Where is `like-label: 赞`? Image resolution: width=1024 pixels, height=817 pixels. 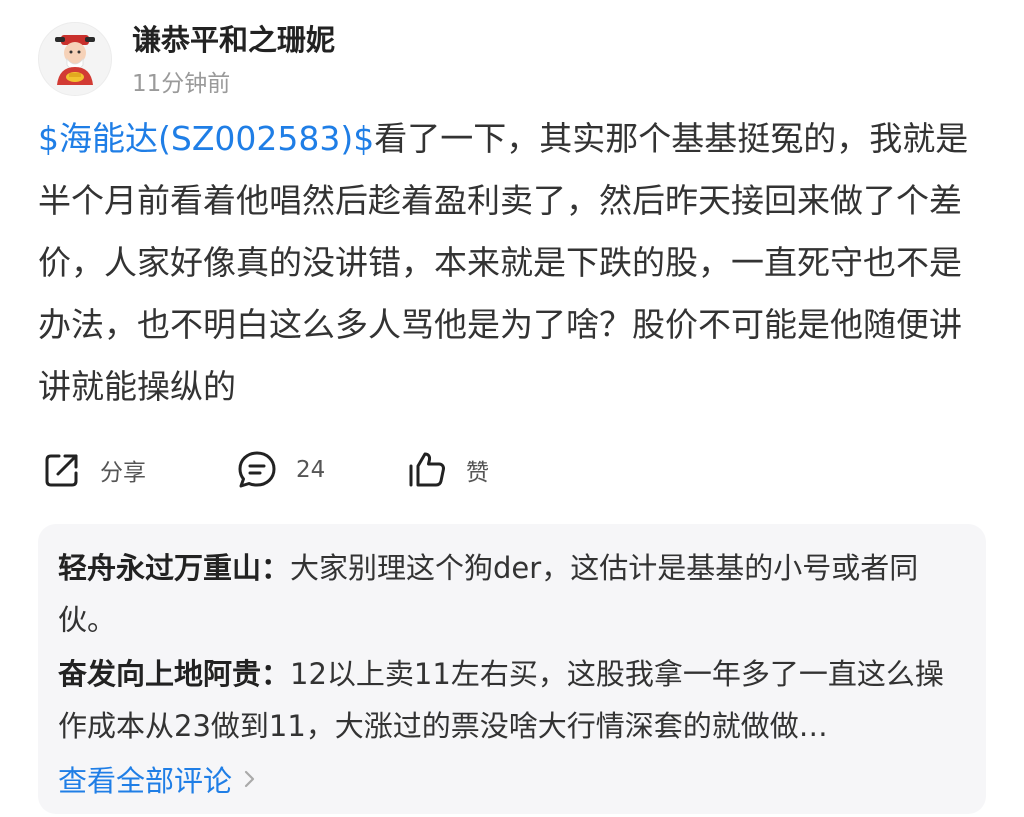
like-label: 赞 is located at coordinates (477, 473).